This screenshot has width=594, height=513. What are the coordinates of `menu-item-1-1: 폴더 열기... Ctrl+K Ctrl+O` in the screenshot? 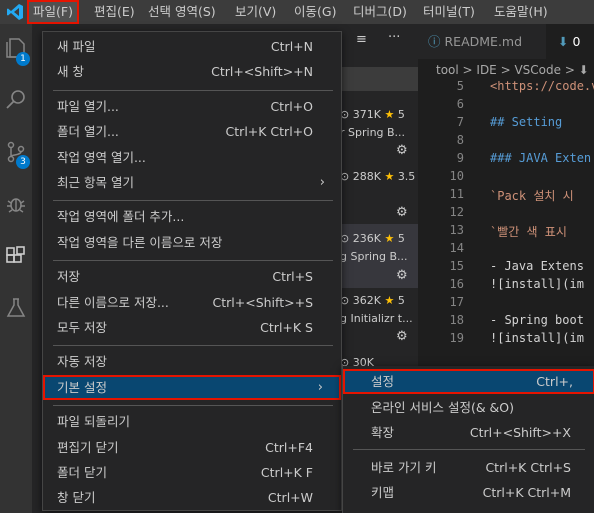 It's located at (192, 131).